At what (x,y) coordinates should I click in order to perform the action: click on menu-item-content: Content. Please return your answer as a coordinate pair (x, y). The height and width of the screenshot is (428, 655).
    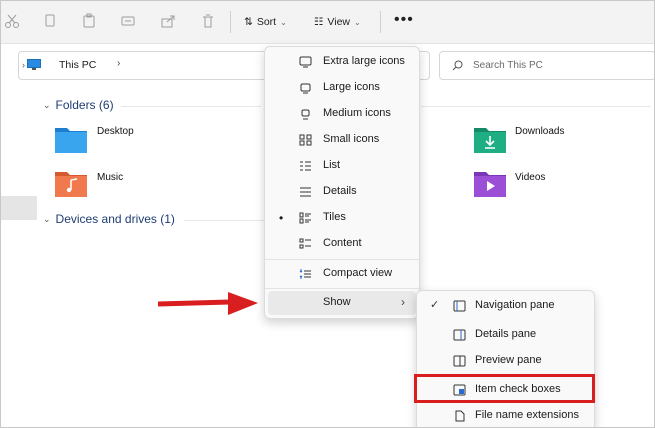
    Looking at the image, I should click on (342, 244).